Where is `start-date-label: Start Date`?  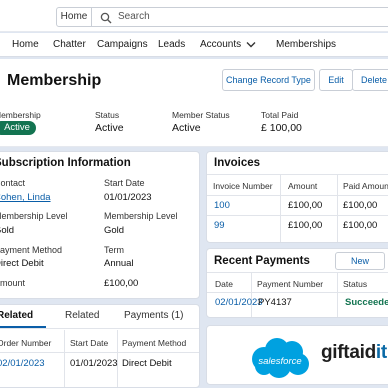 start-date-label: Start Date is located at coordinates (124, 183).